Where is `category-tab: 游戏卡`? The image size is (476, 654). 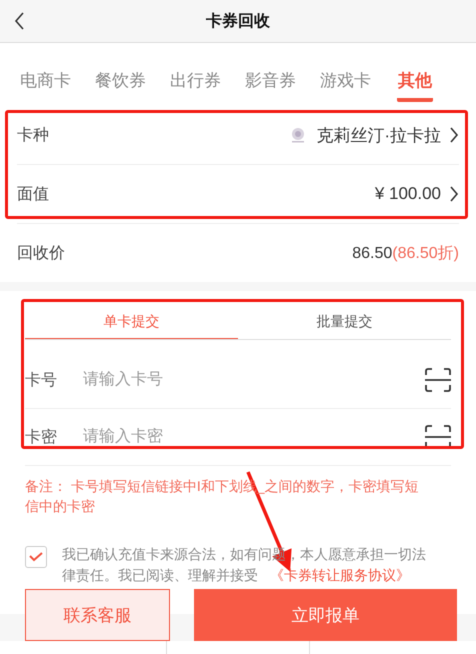
category-tab: 游戏卡 is located at coordinates (357, 85).